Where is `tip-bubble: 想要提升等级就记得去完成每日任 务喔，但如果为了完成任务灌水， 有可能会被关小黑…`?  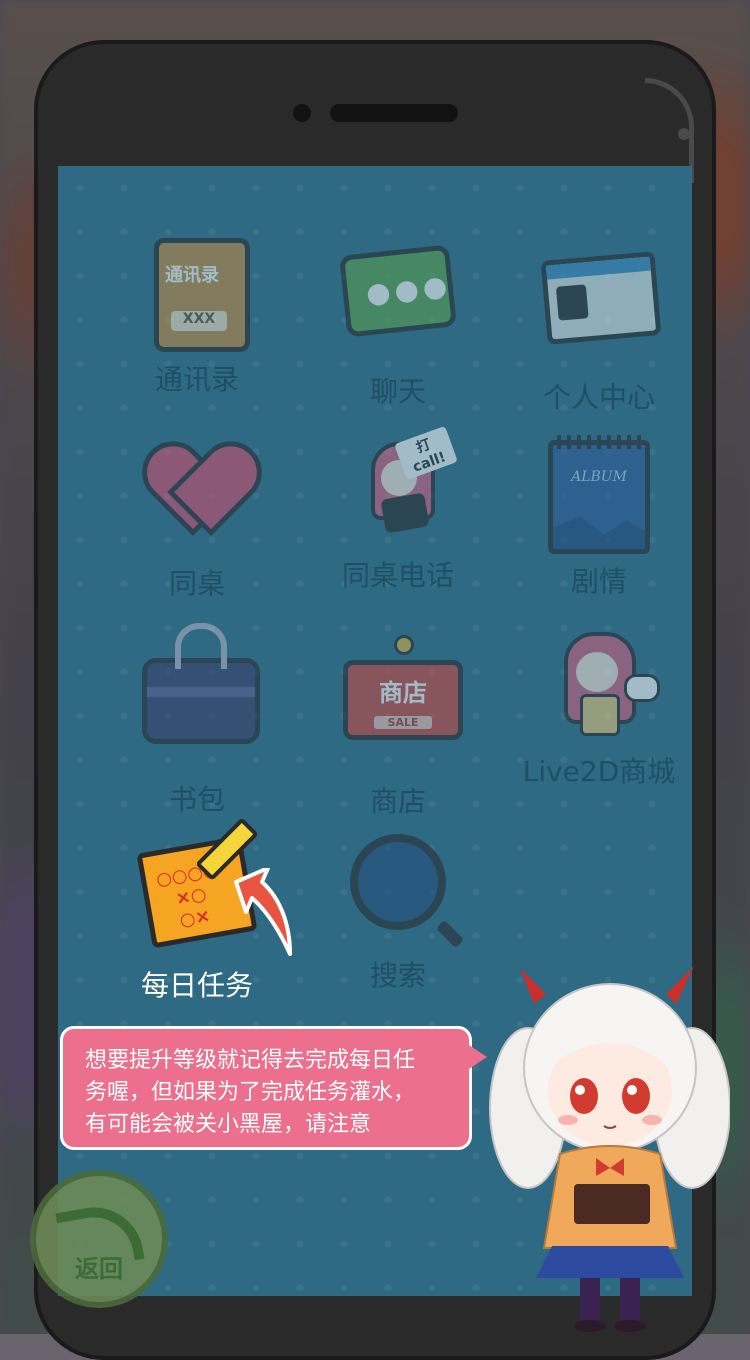 tip-bubble: 想要提升等级就记得去完成每日任 务喔，但如果为了完成任务灌水， 有可能会被关小黑… is located at coordinates (273, 1088).